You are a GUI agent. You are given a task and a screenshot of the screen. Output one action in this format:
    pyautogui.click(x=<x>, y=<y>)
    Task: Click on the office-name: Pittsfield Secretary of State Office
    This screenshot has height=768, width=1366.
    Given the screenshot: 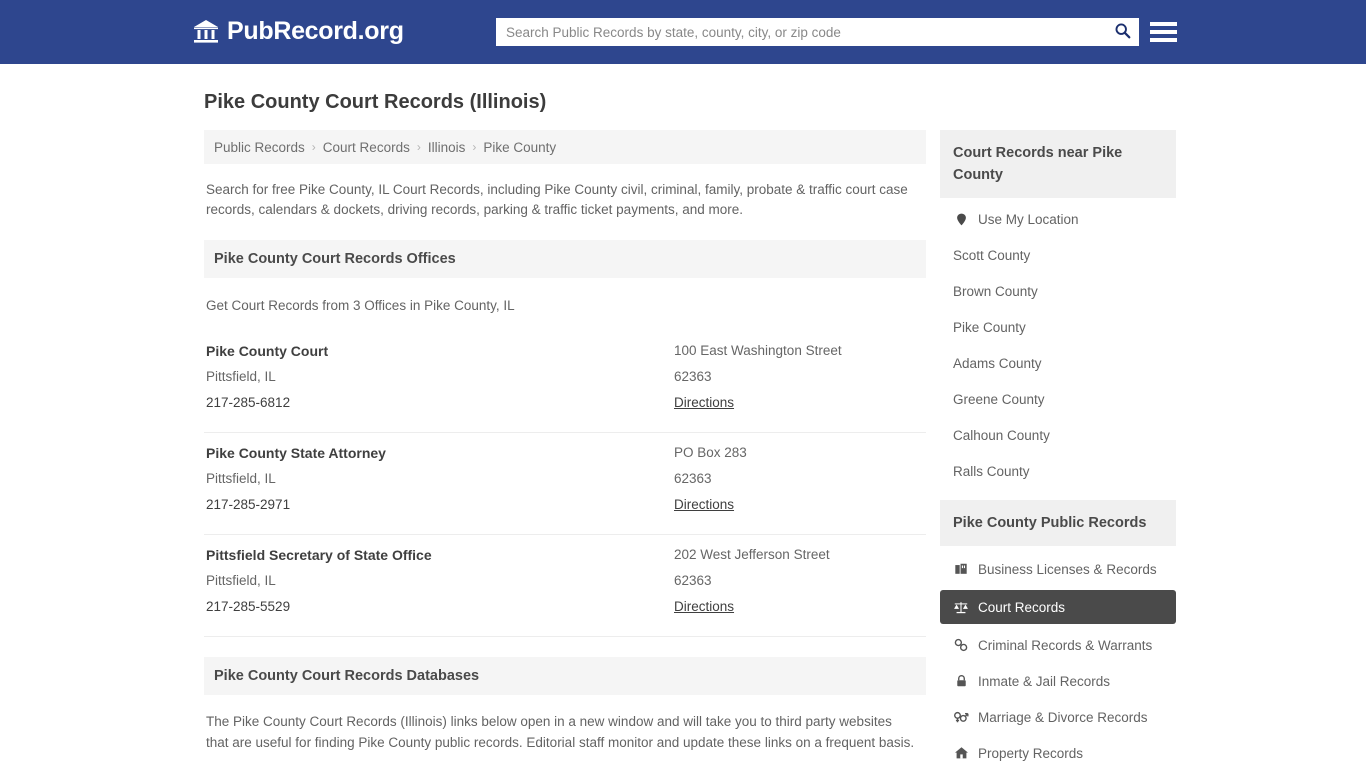 What is the action you would take?
    pyautogui.click(x=319, y=555)
    